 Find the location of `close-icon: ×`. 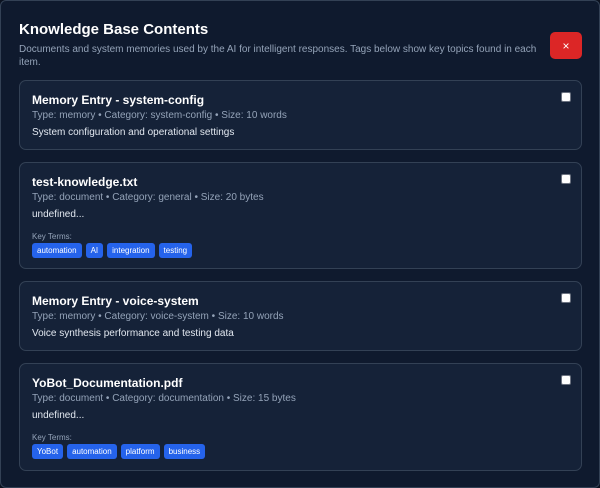

close-icon: × is located at coordinates (566, 45).